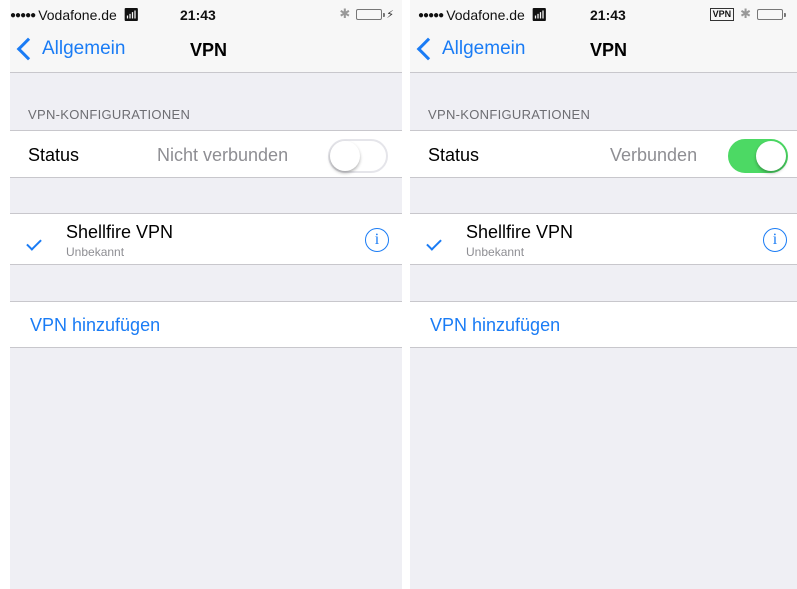  Describe the element at coordinates (654, 155) in the screenshot. I see `status-value: Verbunden` at that location.